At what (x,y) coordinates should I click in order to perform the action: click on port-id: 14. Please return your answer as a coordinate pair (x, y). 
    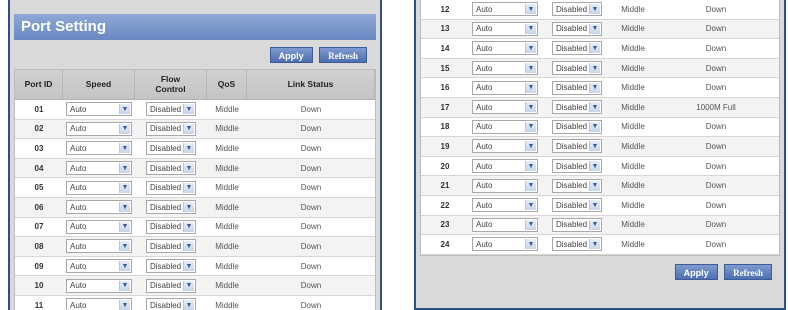
    Looking at the image, I should click on (445, 48).